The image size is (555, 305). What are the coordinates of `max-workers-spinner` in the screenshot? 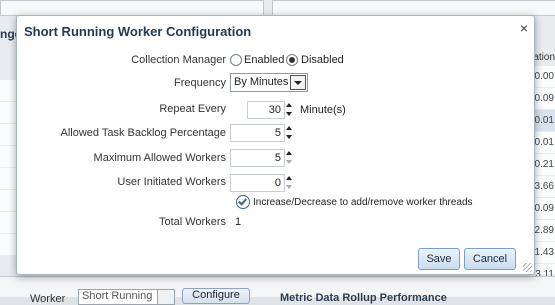 It's located at (290, 158).